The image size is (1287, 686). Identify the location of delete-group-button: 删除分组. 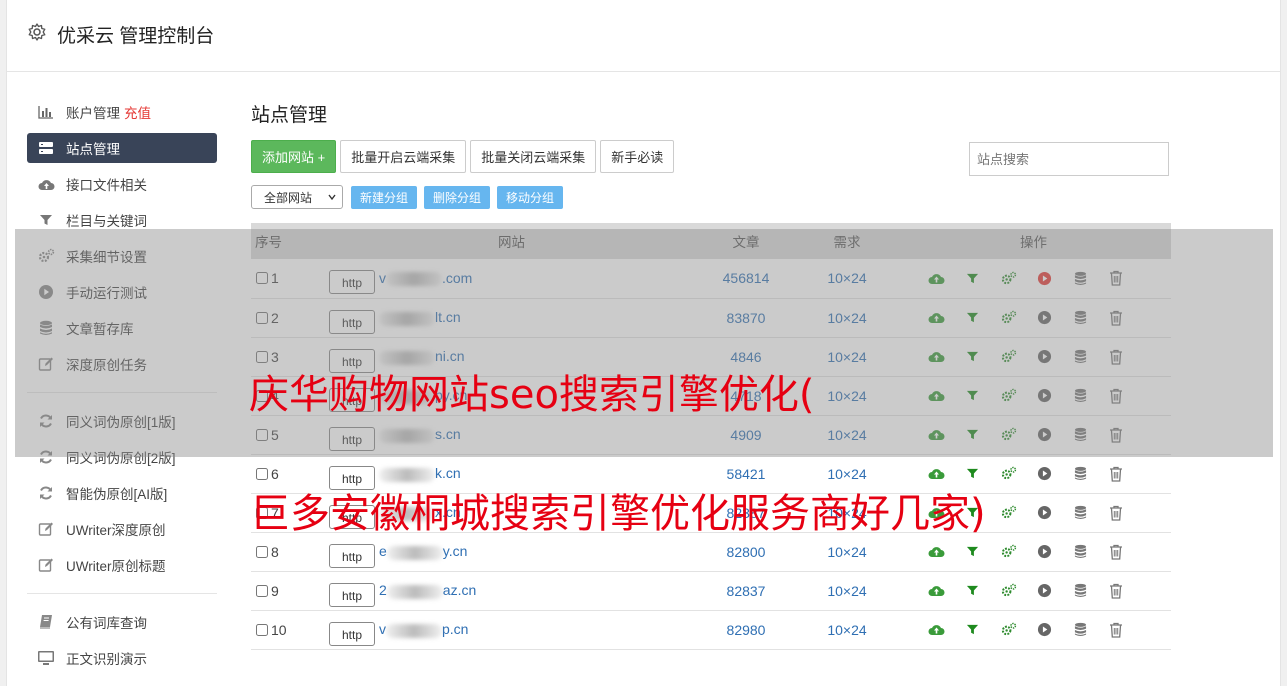
(457, 197).